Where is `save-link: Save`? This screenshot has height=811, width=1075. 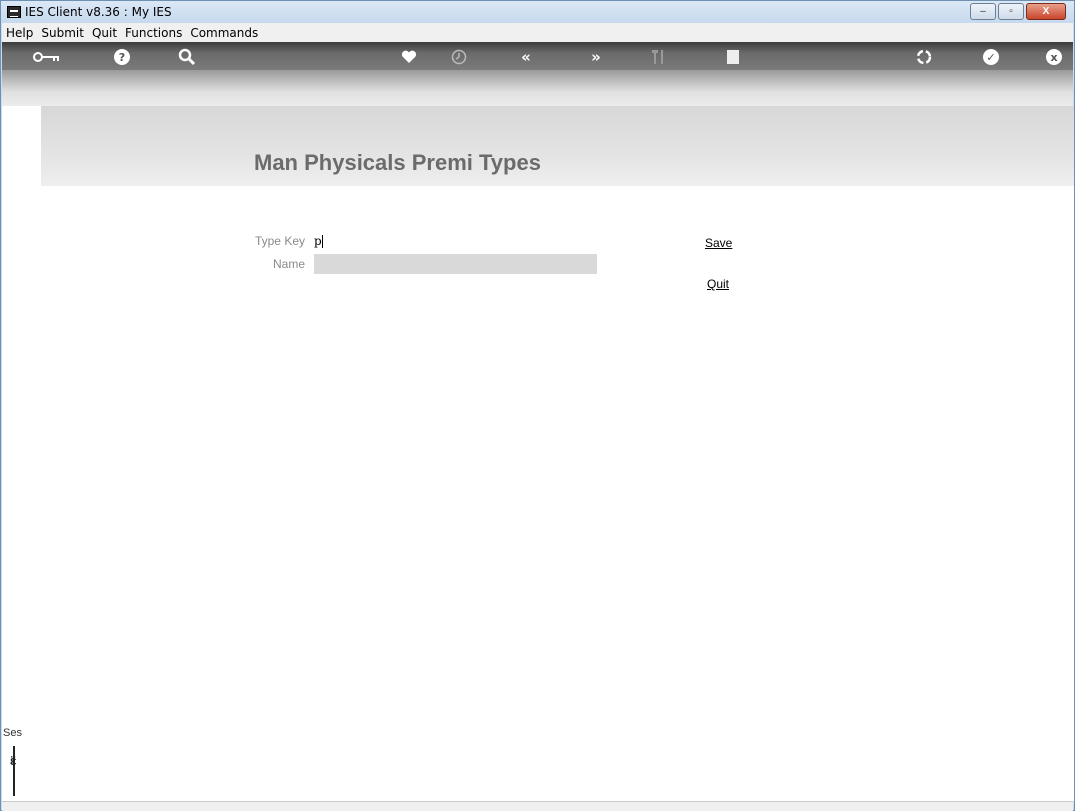 save-link: Save is located at coordinates (718, 243).